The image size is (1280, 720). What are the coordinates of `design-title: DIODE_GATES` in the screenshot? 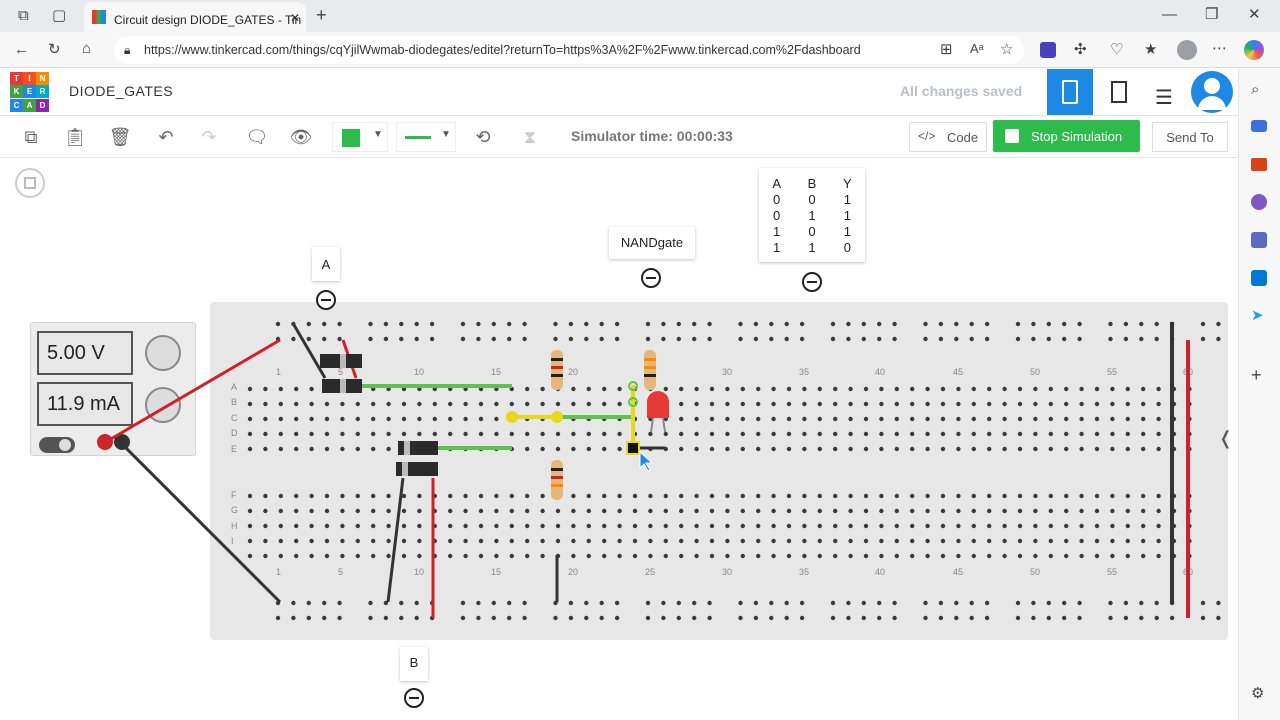 It's located at (121, 91).